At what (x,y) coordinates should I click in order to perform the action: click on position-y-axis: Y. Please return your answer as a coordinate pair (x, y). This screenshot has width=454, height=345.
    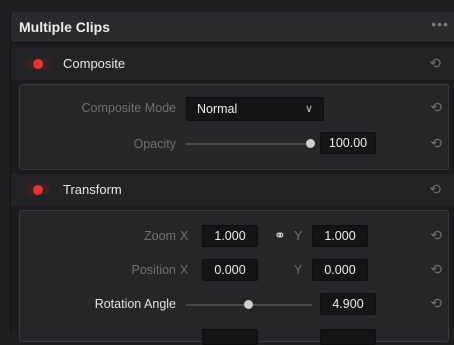
    Looking at the image, I should click on (298, 270).